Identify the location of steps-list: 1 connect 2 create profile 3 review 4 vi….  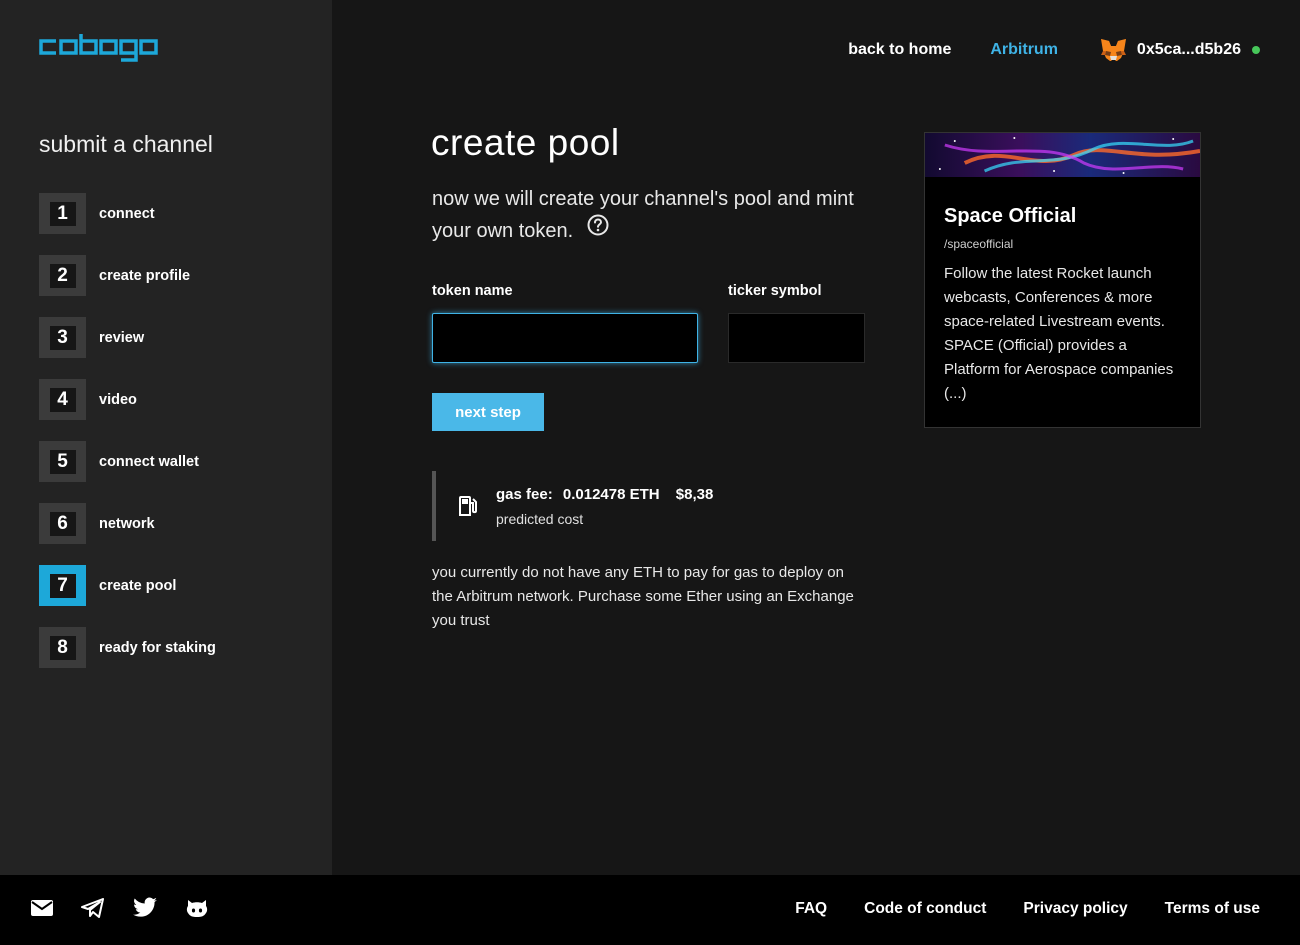
(127, 441).